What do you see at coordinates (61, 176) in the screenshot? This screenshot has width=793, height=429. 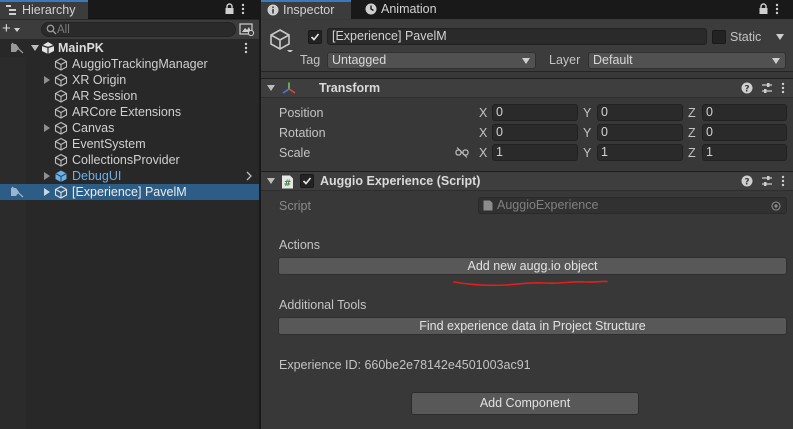 I see `prefab-icon` at bounding box center [61, 176].